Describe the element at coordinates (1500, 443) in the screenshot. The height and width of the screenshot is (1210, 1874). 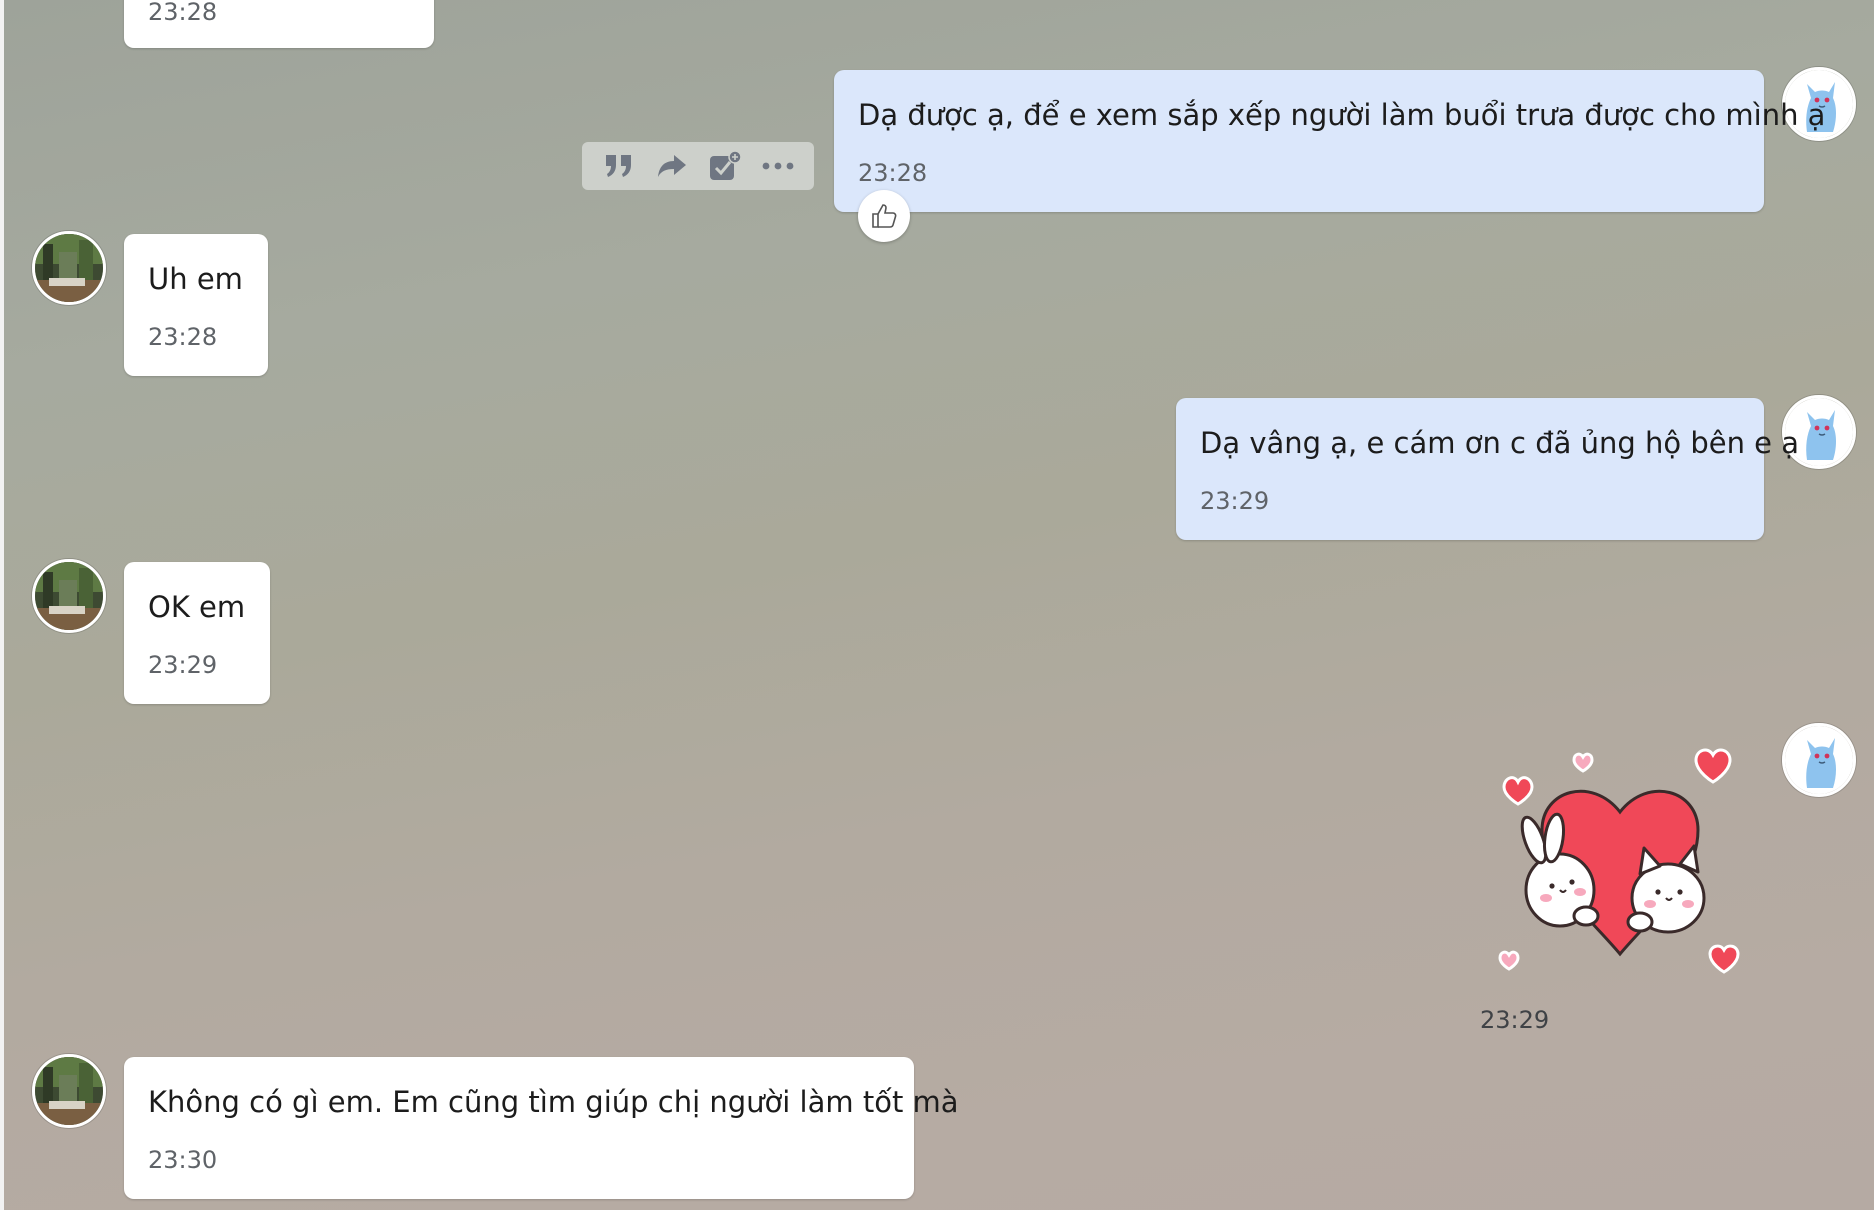
I see `message-text: Dạ vâng ạ, e cám ơn c đã ủng hộ bên e ạ` at that location.